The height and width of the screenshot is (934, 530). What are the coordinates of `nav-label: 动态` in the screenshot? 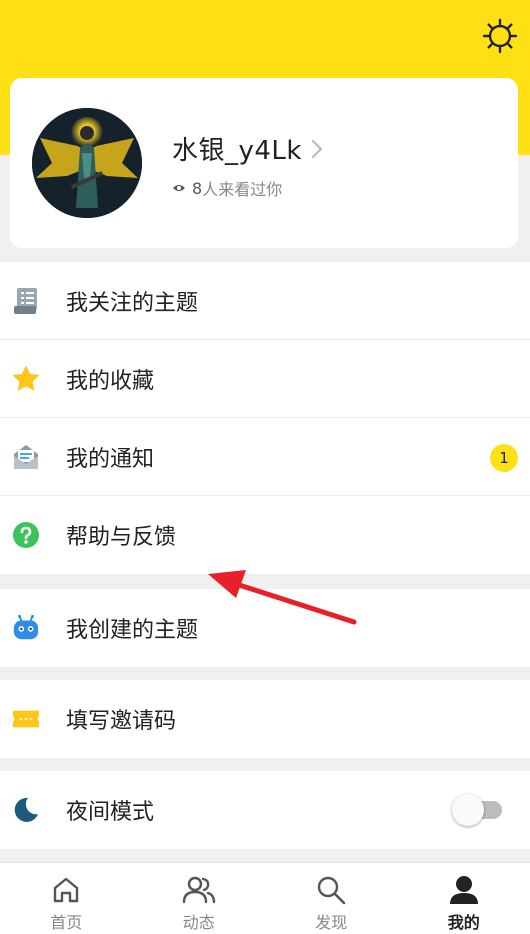 It's located at (198, 922).